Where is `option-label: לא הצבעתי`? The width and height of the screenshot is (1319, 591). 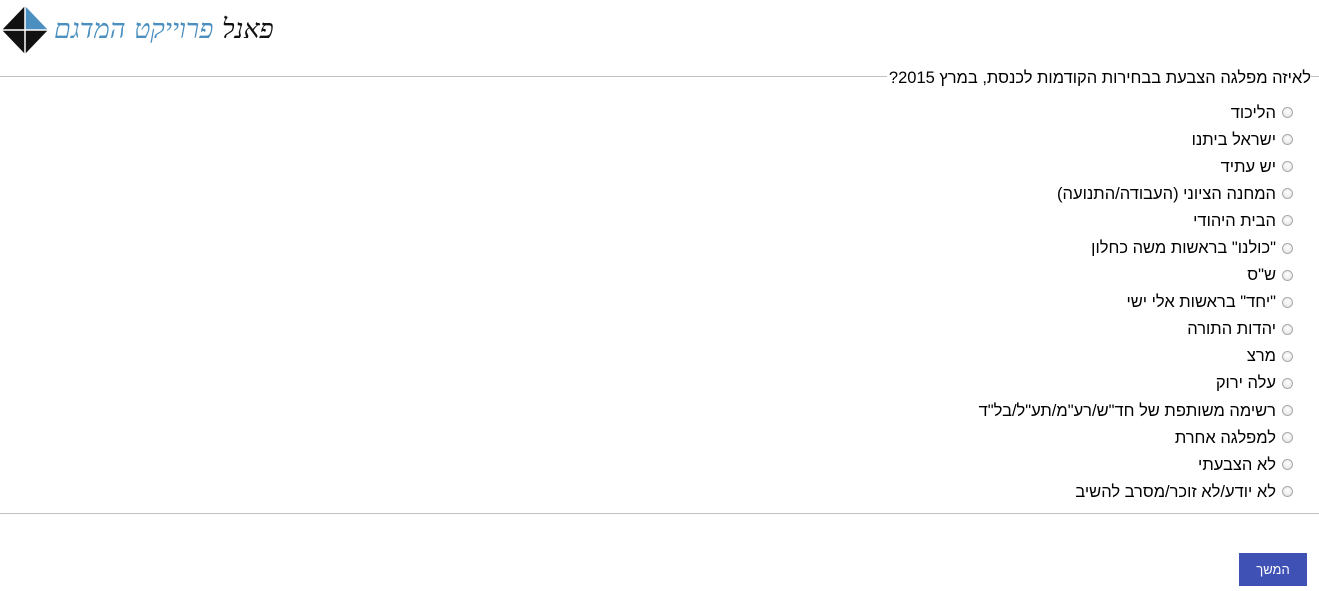 option-label: לא הצבעתי is located at coordinates (1237, 465).